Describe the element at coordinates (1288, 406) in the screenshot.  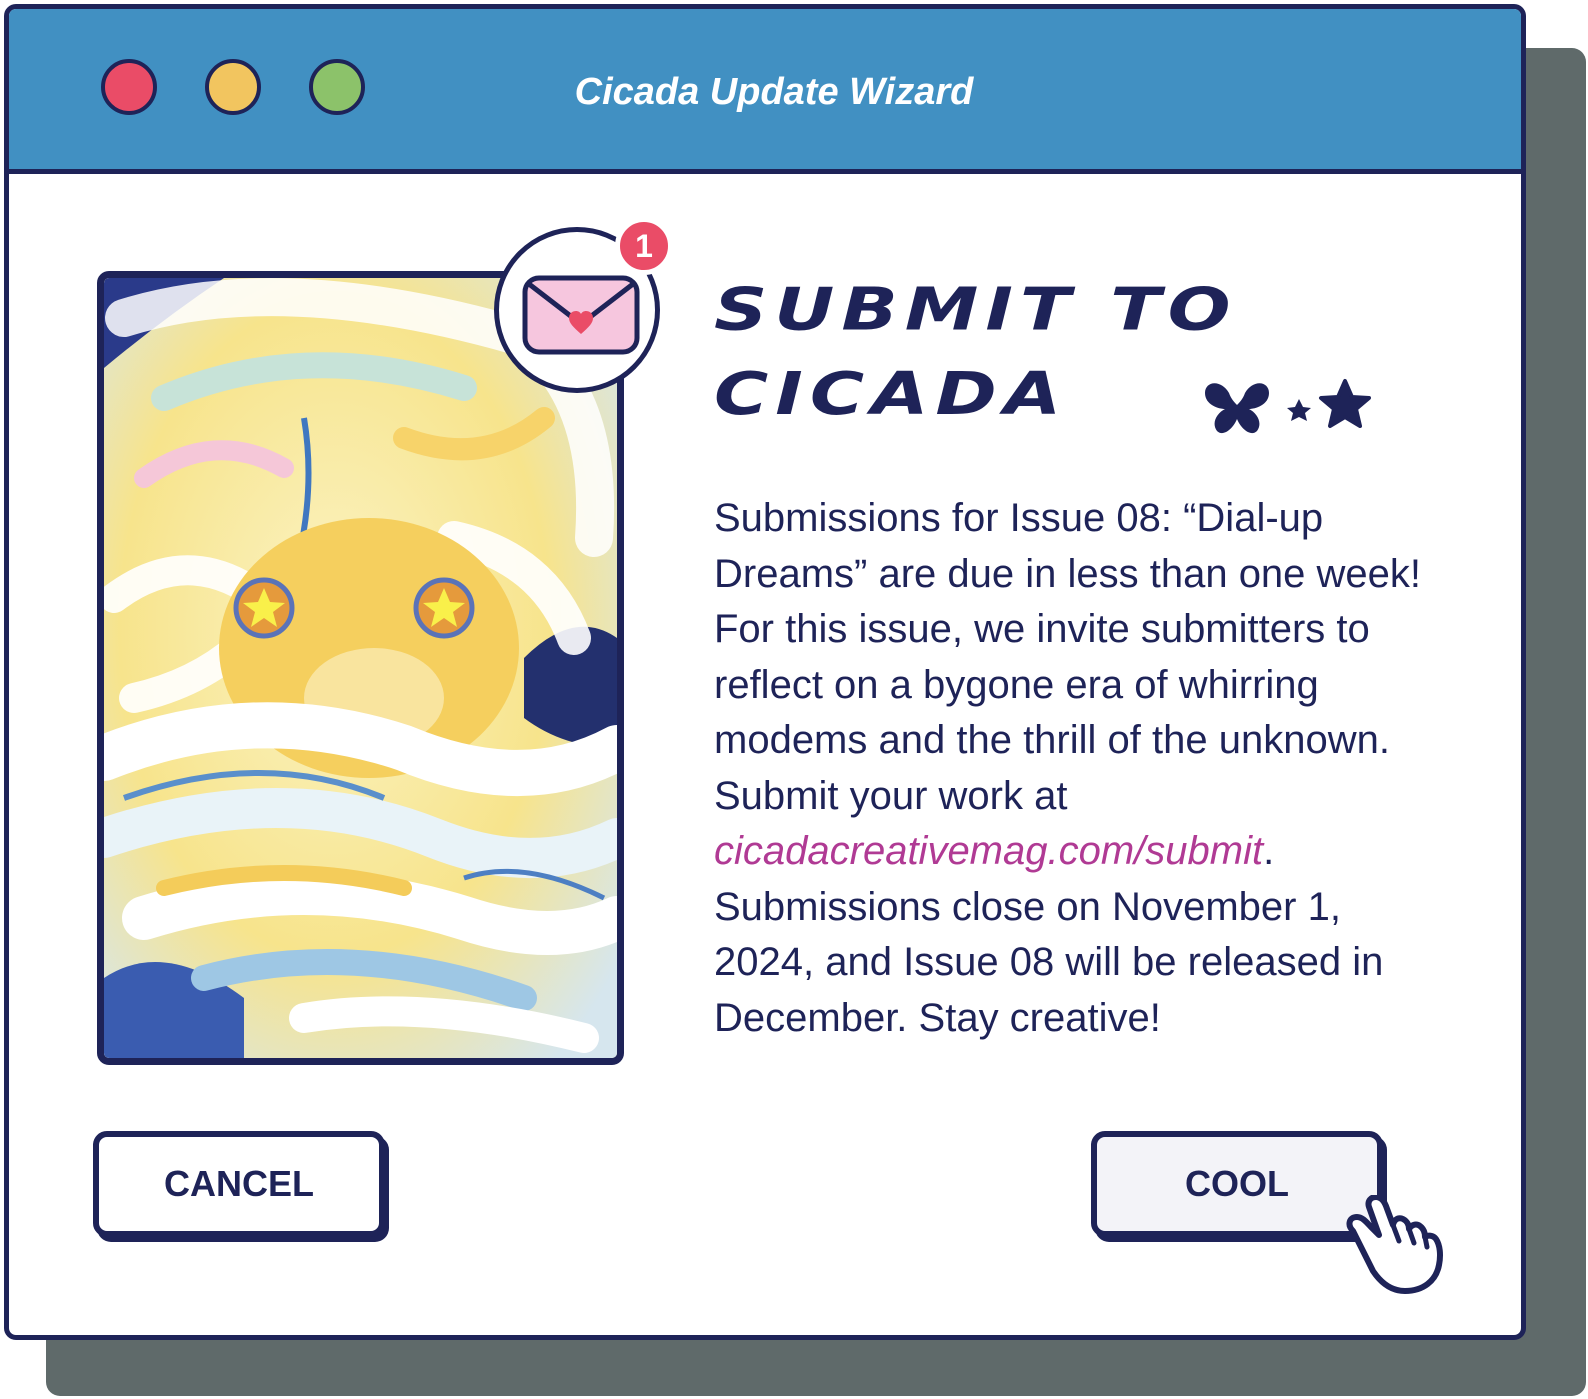
I see `butterfly-star-icon` at that location.